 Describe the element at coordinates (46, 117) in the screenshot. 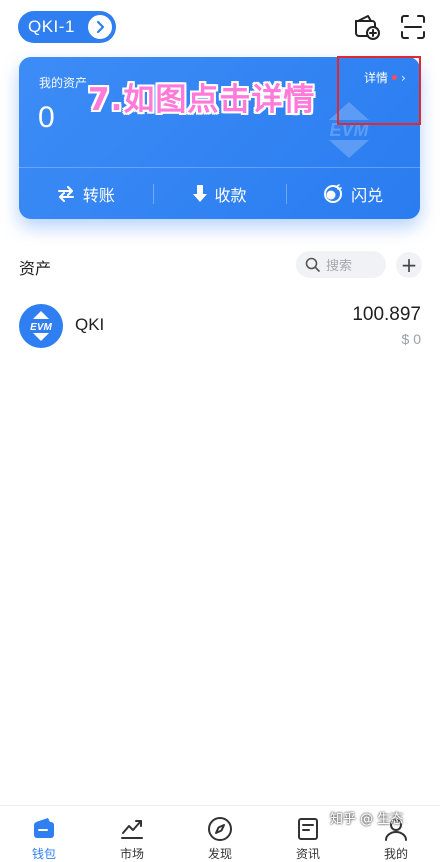

I see `total-assets-value: 0` at that location.